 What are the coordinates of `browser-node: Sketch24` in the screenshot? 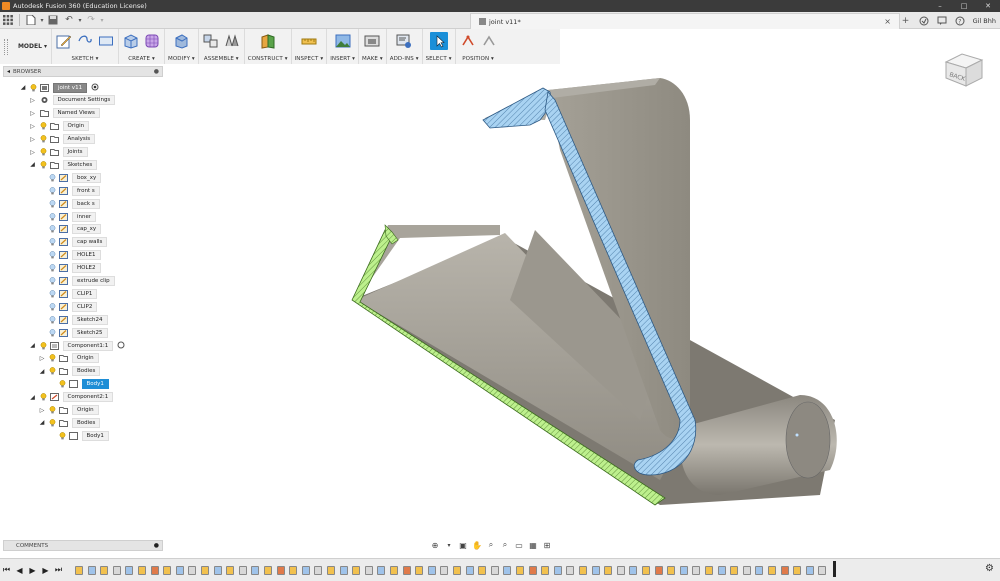 It's located at (73, 319).